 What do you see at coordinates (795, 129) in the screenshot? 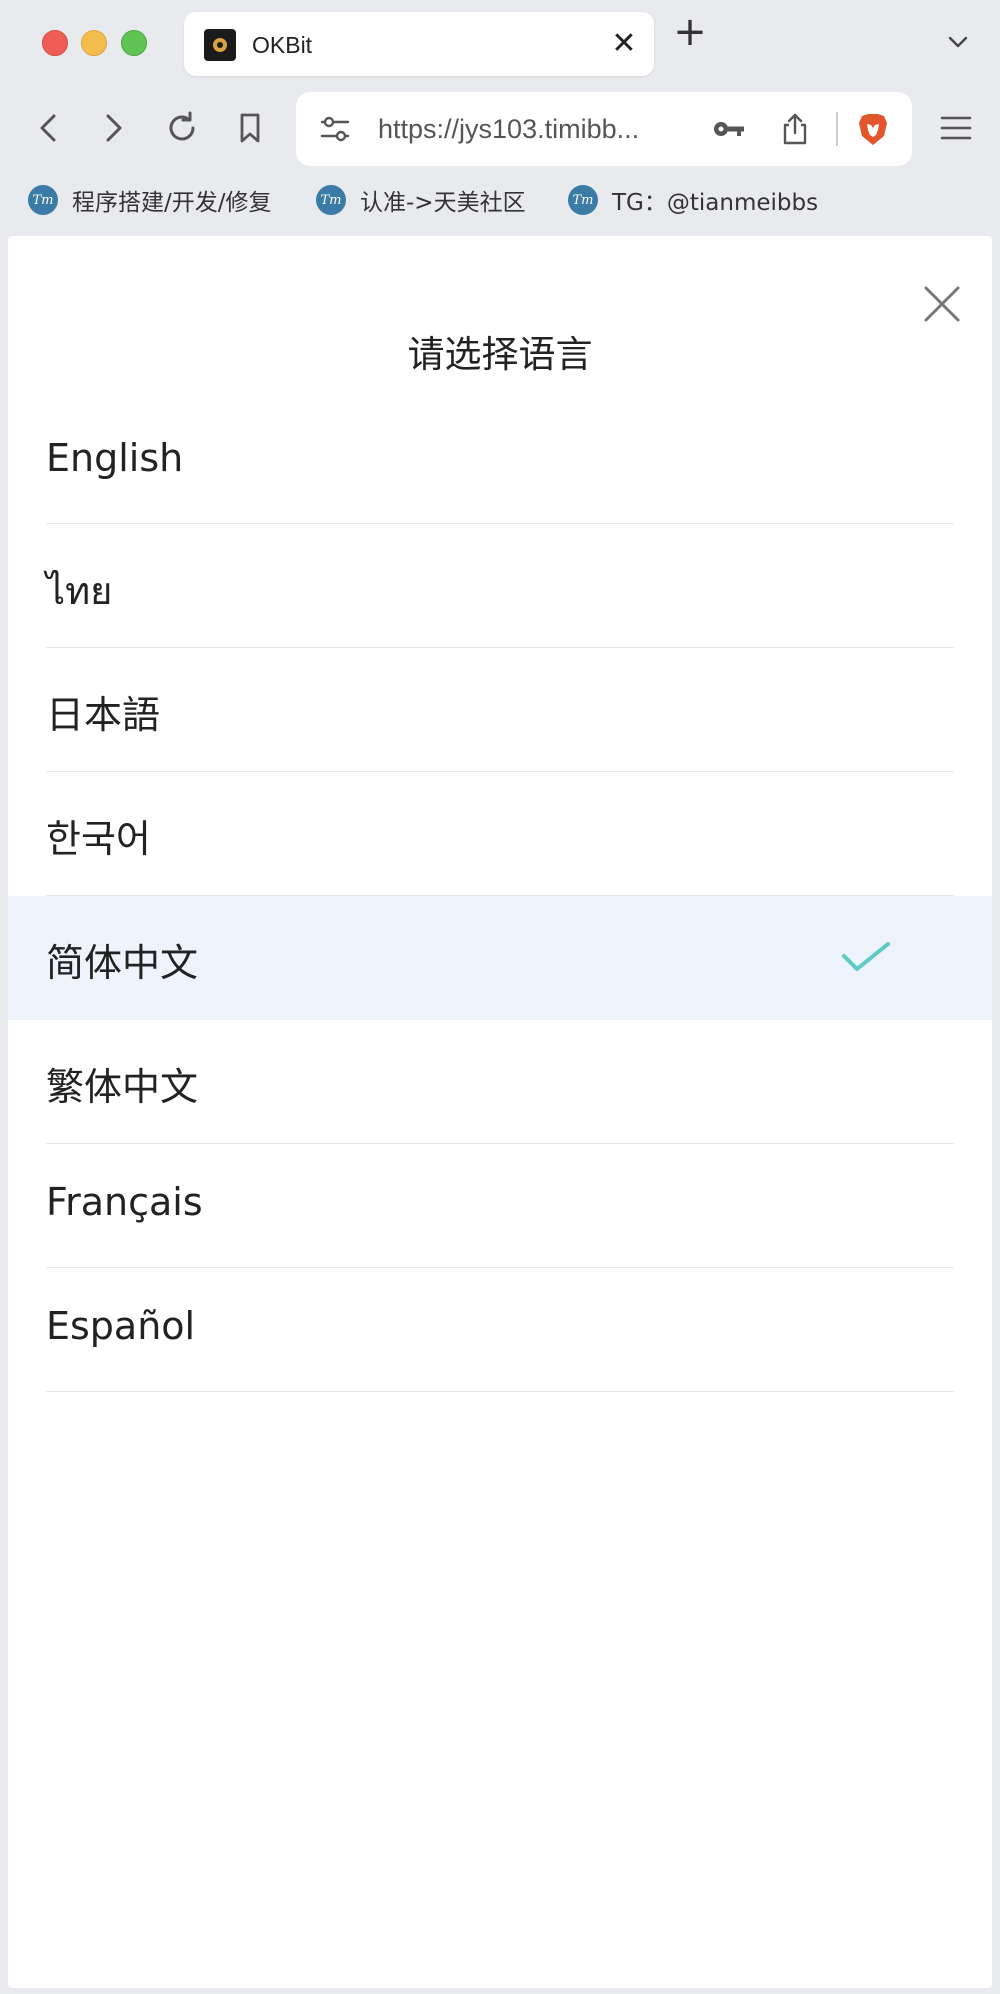
I see `share-icon` at bounding box center [795, 129].